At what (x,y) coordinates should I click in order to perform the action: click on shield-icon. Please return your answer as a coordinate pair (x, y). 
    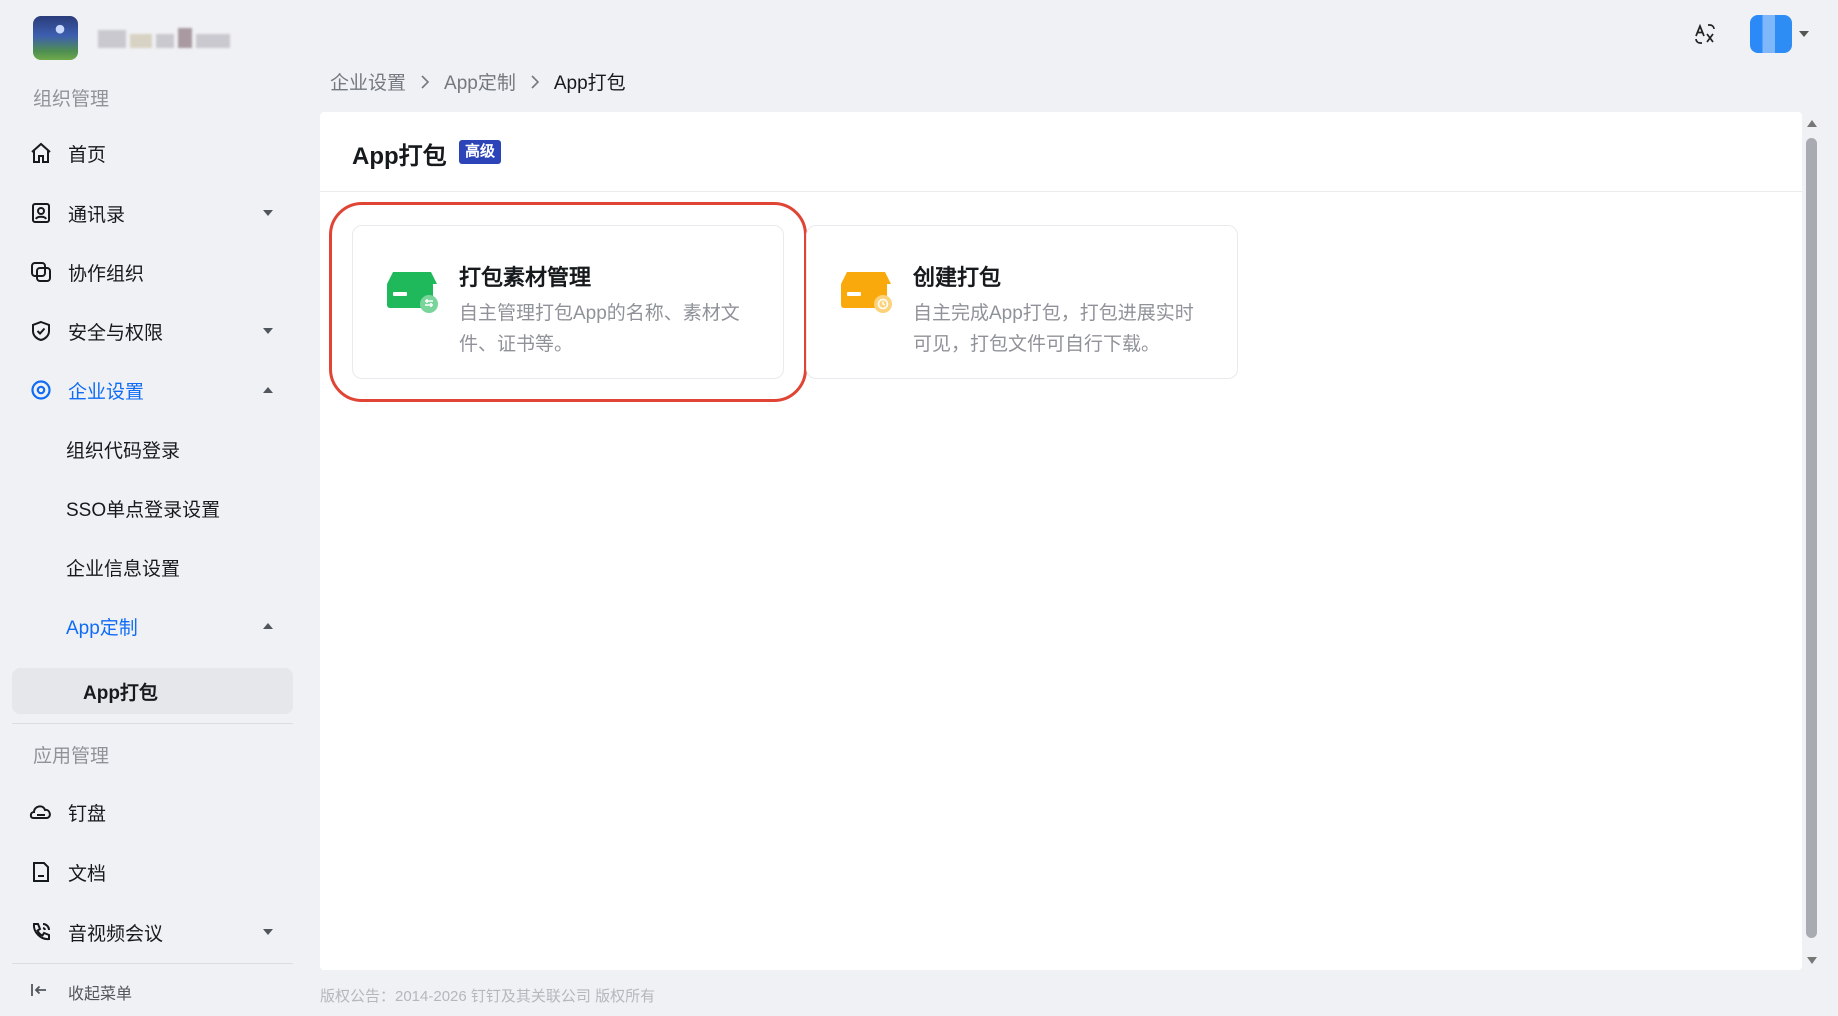
    Looking at the image, I should click on (41, 331).